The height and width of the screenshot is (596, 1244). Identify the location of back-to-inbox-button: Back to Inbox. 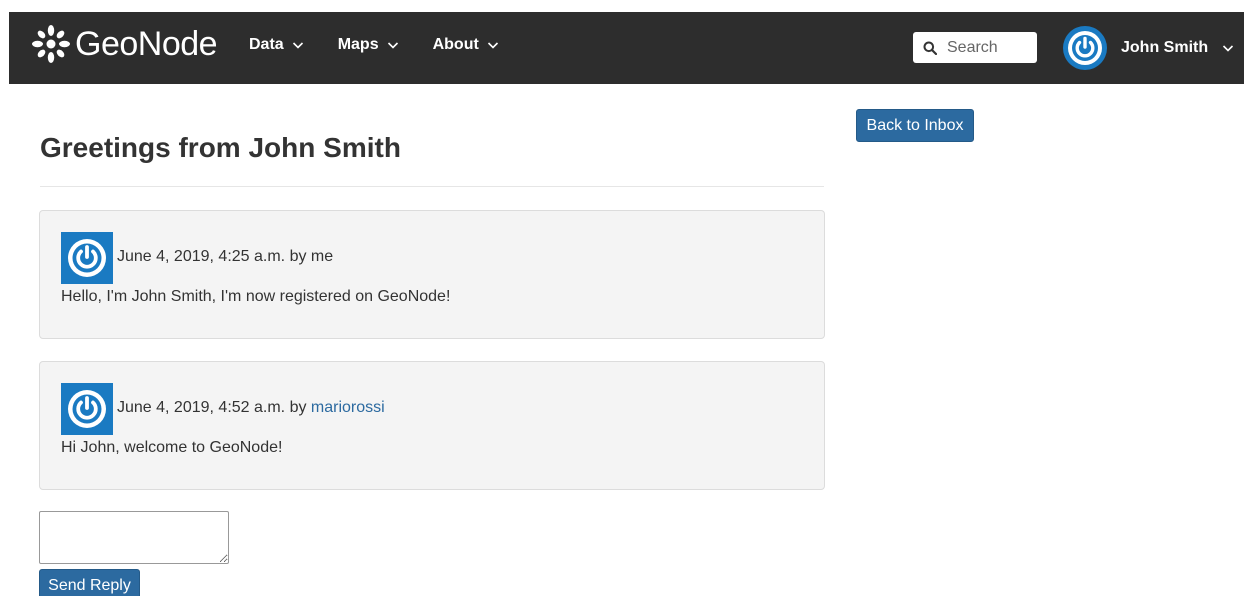
(915, 125).